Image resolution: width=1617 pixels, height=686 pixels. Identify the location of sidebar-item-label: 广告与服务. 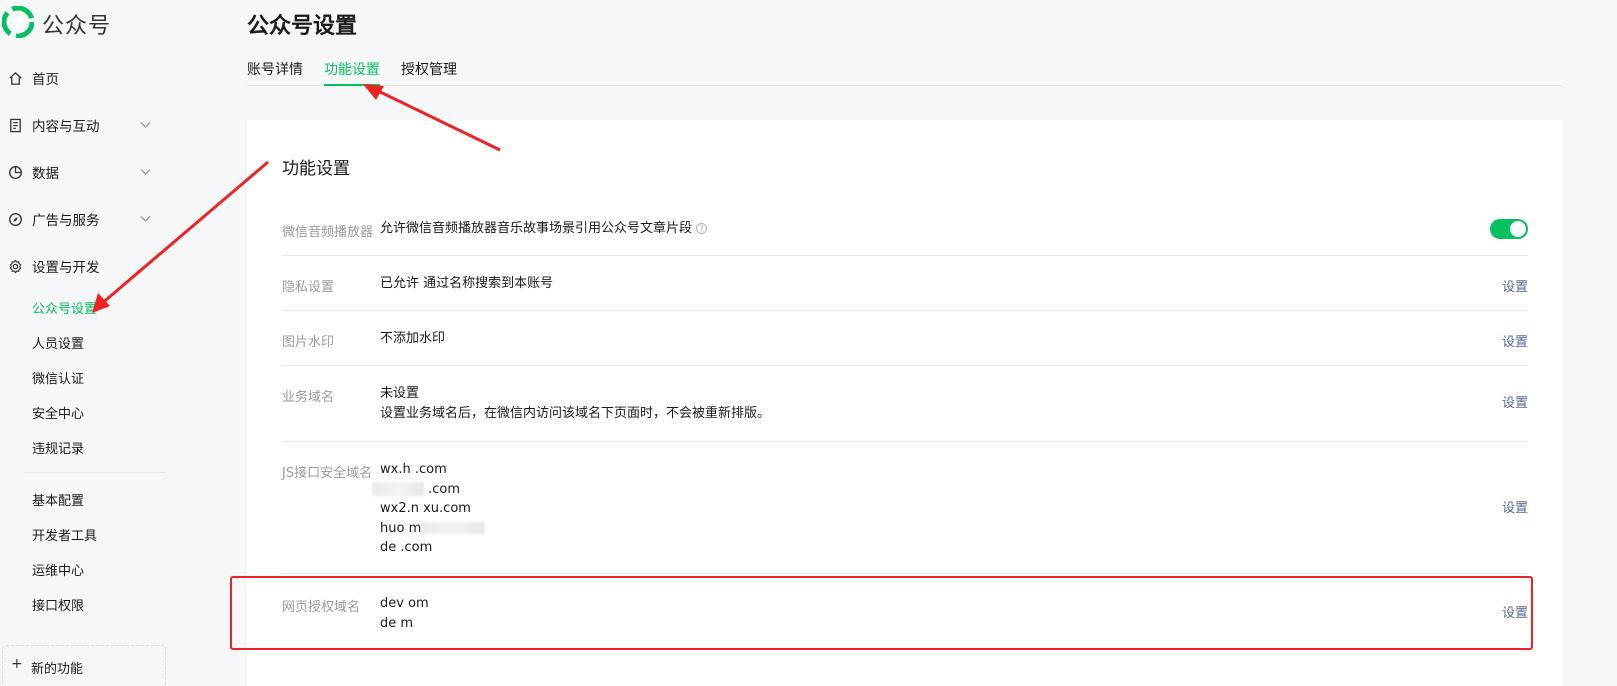
(66, 221).